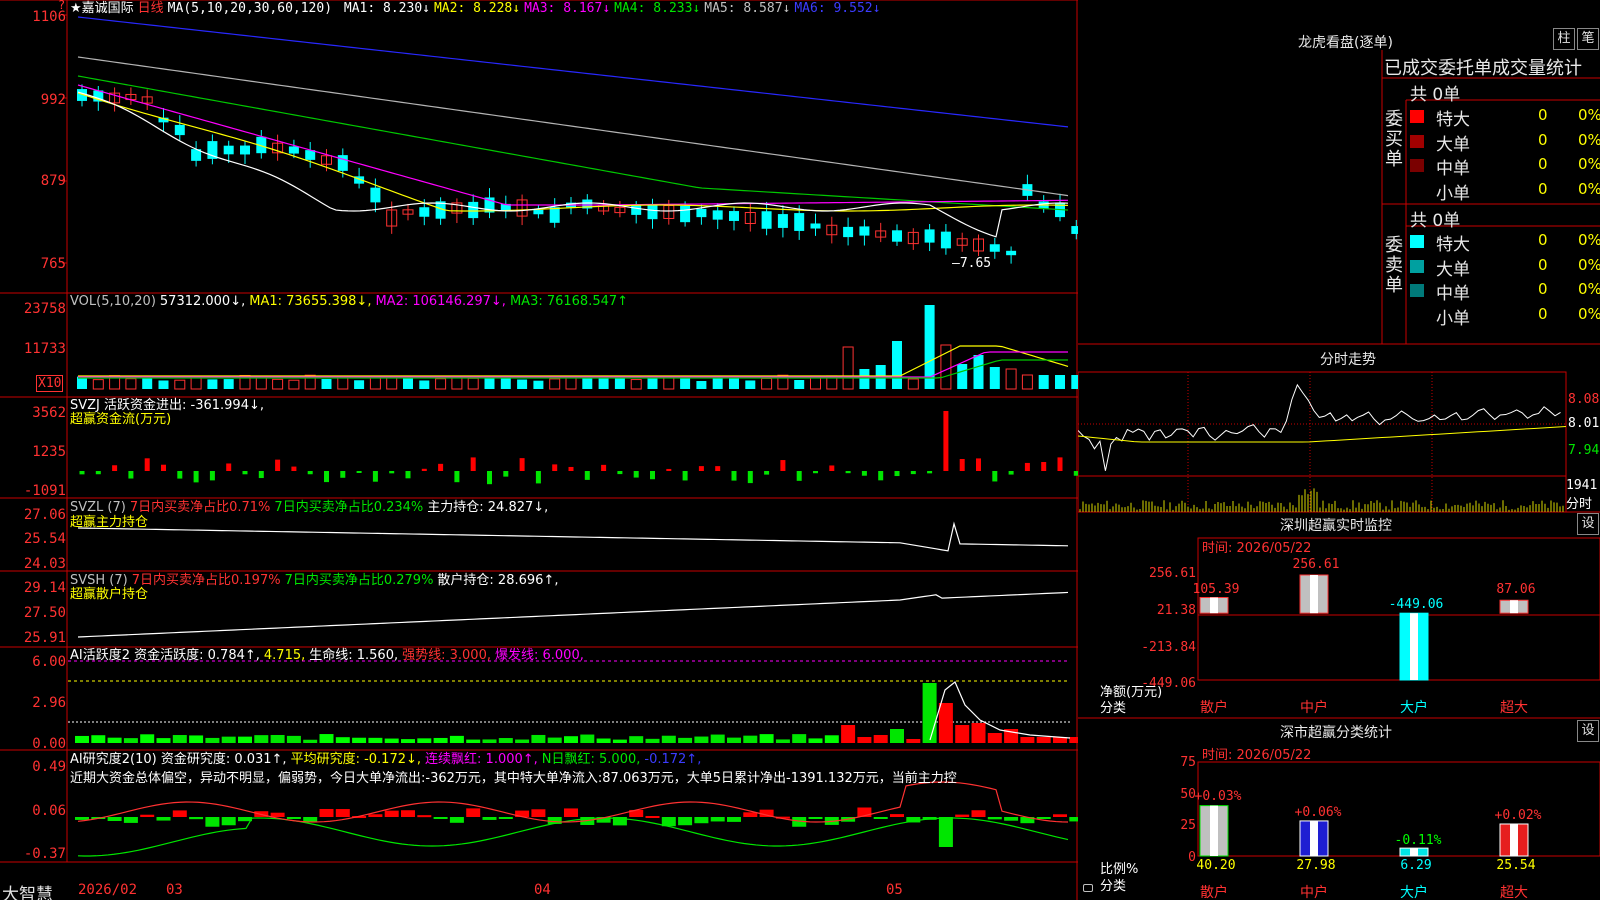 This screenshot has width=1600, height=900. Describe the element at coordinates (1504, 291) in the screenshot. I see `order-row-sell: 中单 0 0%` at that location.